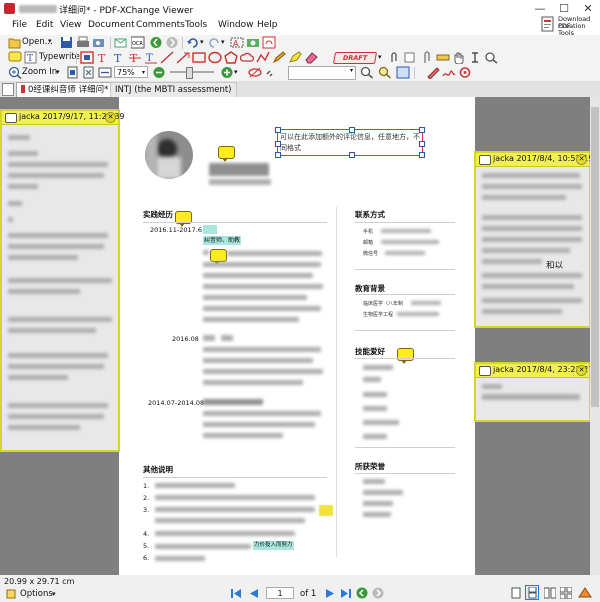  I want to click on sign-icon, so click(433, 72).